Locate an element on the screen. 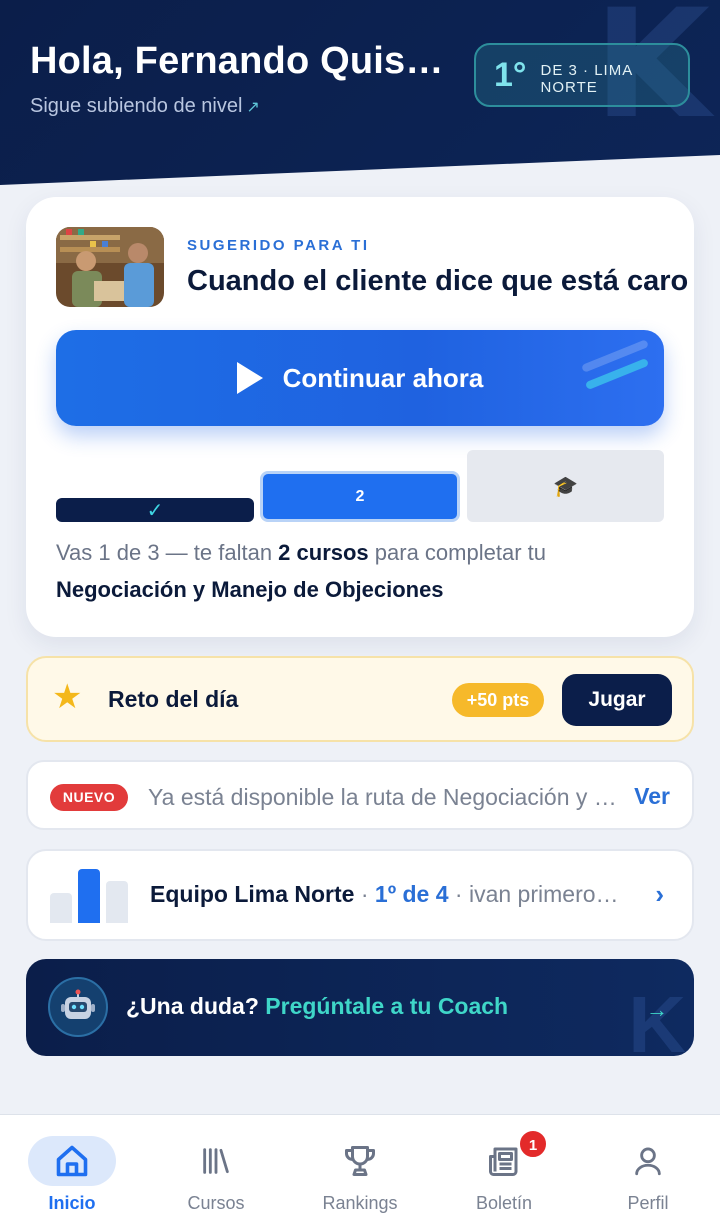 The width and height of the screenshot is (720, 1232). nav-item-rankings: Rankings is located at coordinates (360, 1174).